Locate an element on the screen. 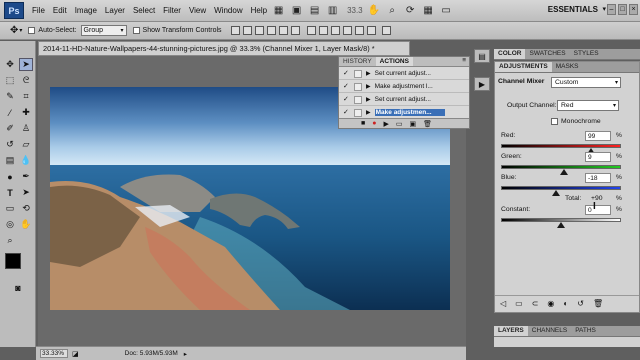 The width and height of the screenshot is (640, 360). blue-slider is located at coordinates (561, 188).